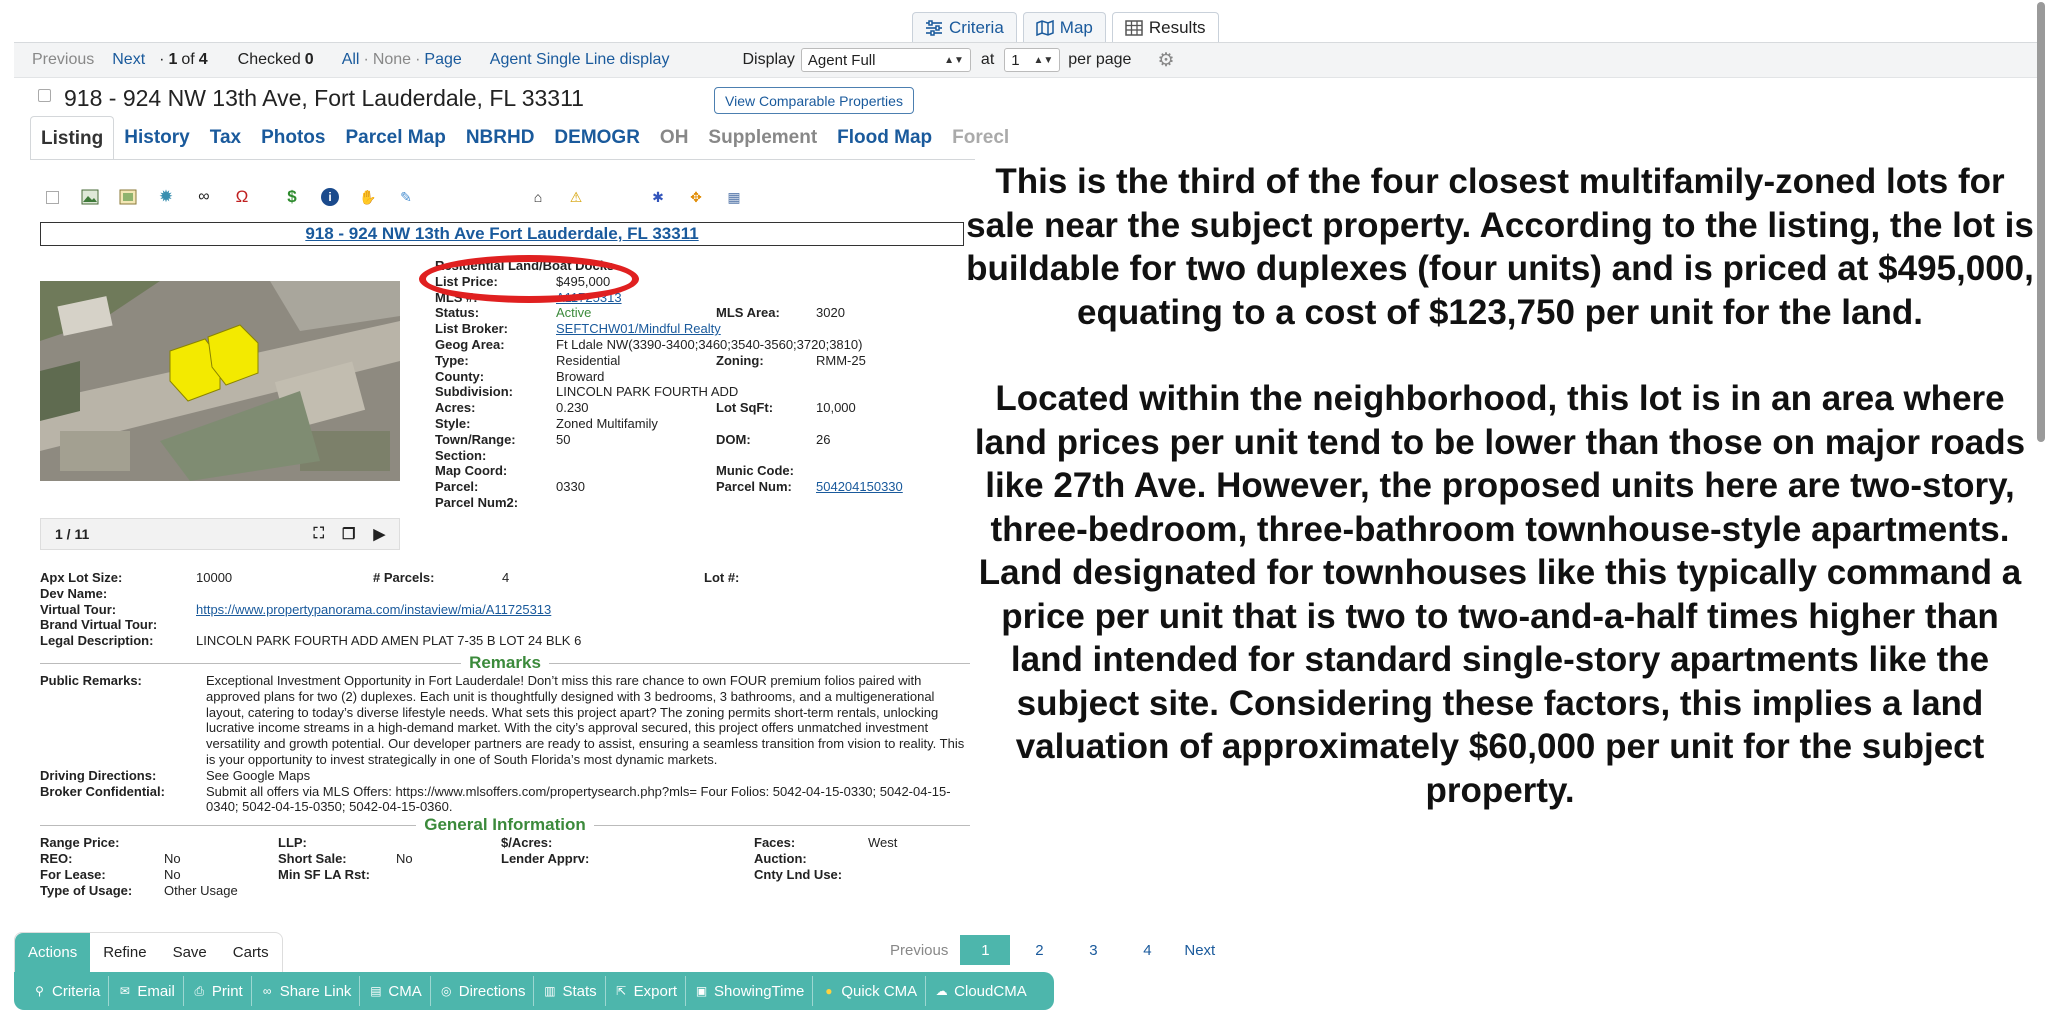 The width and height of the screenshot is (2048, 1021). I want to click on action-tabs: Actions Refine Save Carts, so click(148, 952).